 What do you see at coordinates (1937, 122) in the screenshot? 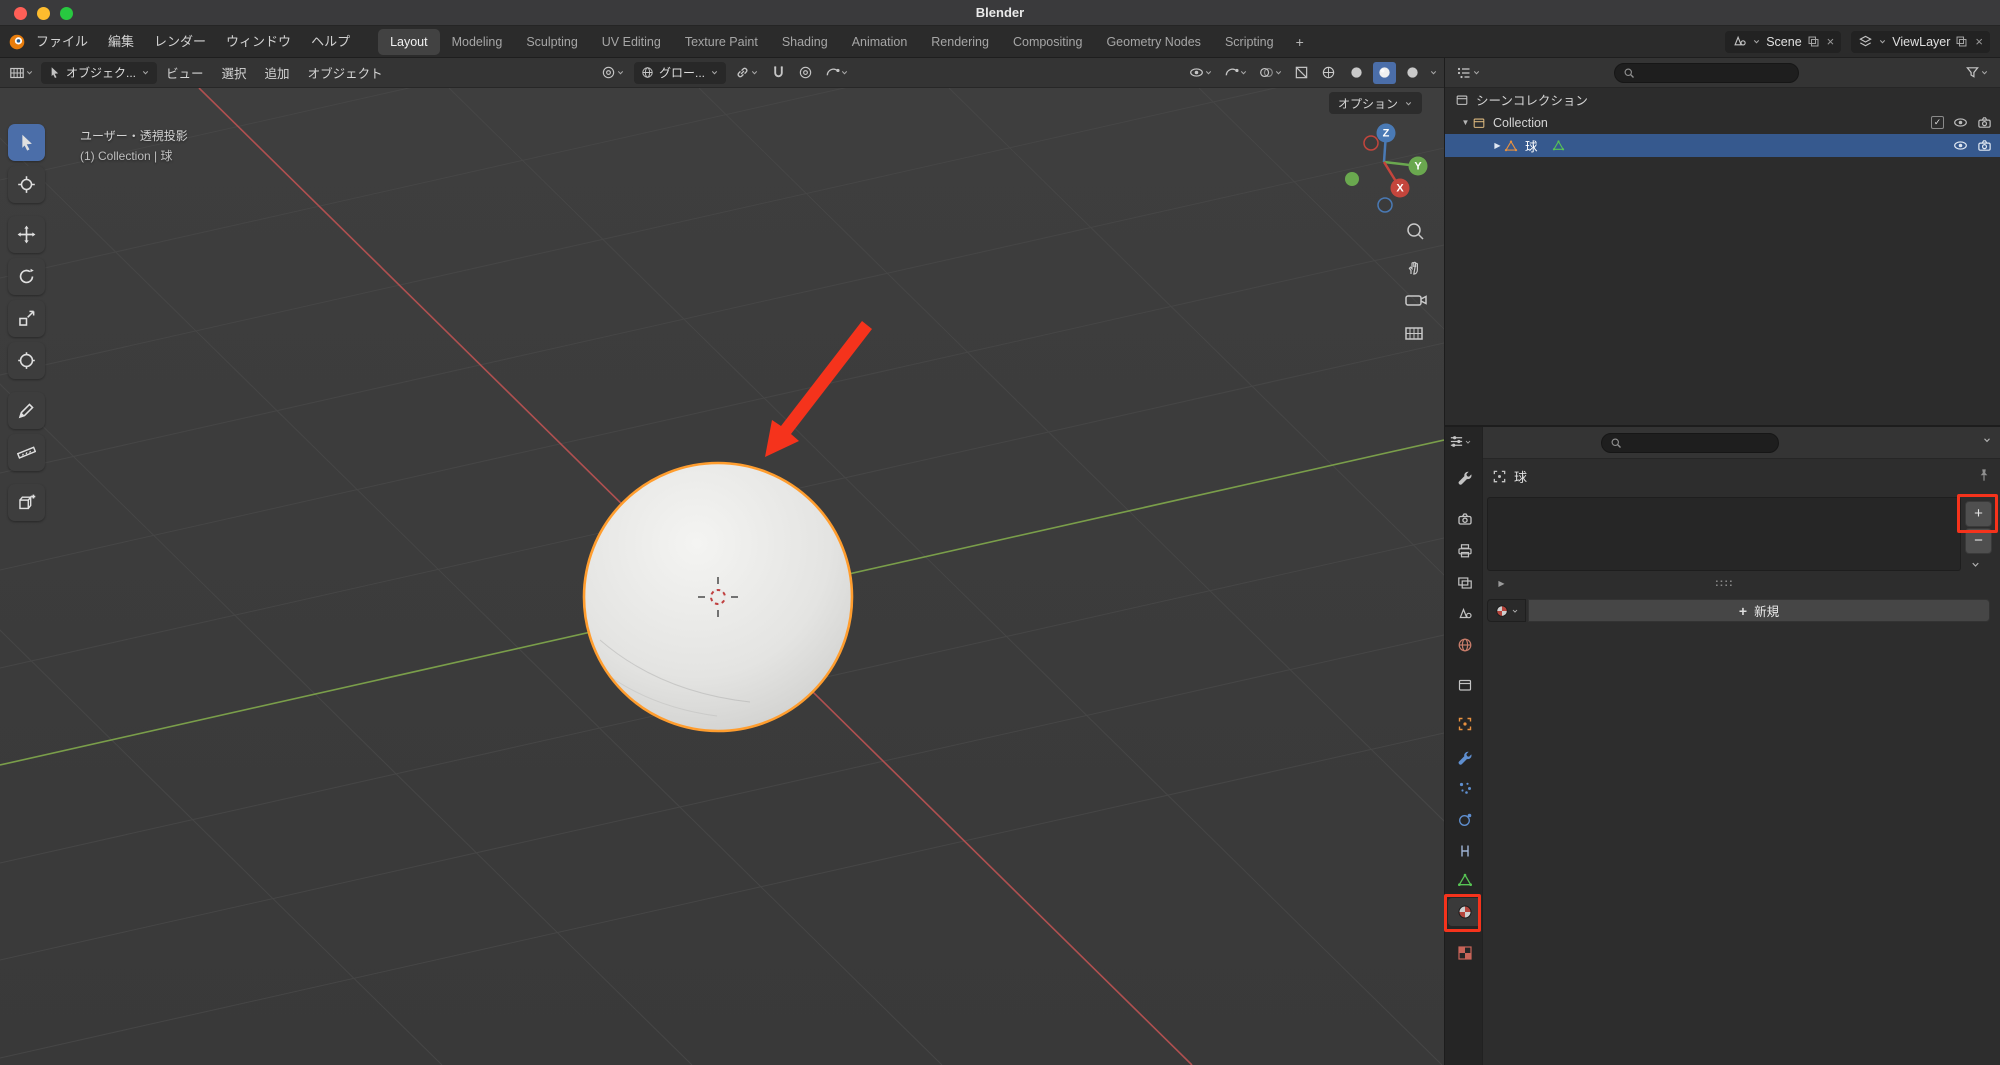
I see `collection-checkbox: ✓` at bounding box center [1937, 122].